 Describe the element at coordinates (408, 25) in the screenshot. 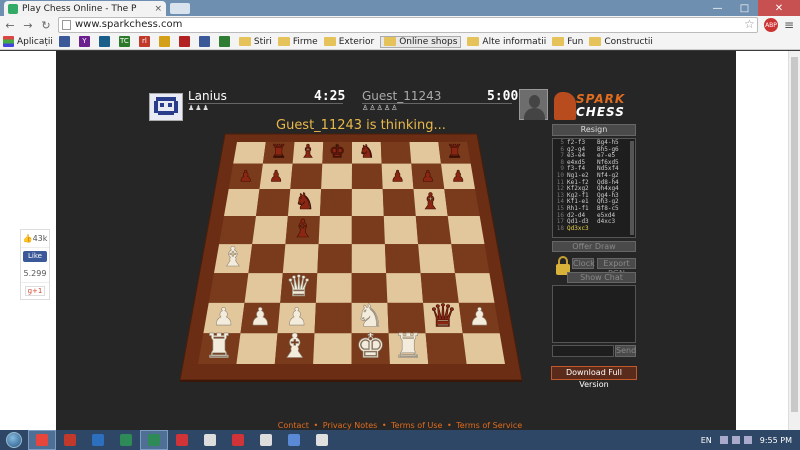

I see `address-bar: www.sparkchess.com` at that location.